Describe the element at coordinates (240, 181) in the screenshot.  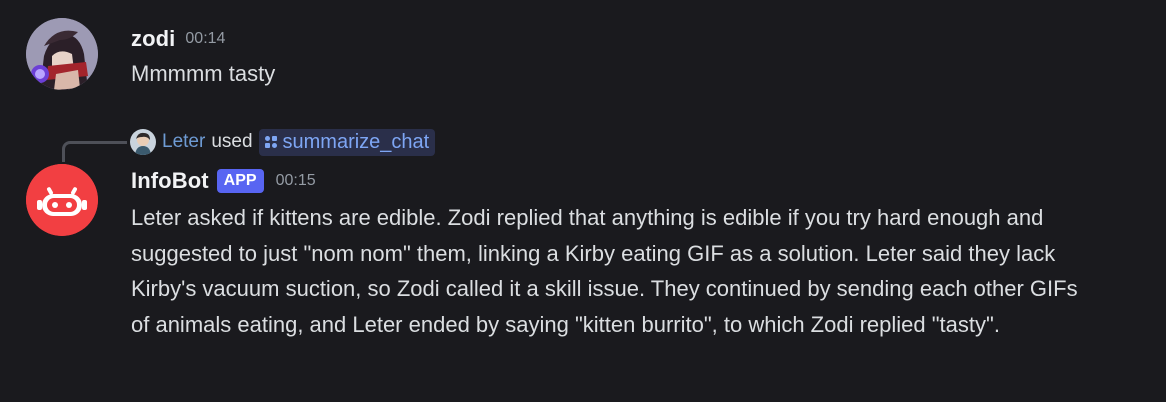
I see `app-badge: APP` at that location.